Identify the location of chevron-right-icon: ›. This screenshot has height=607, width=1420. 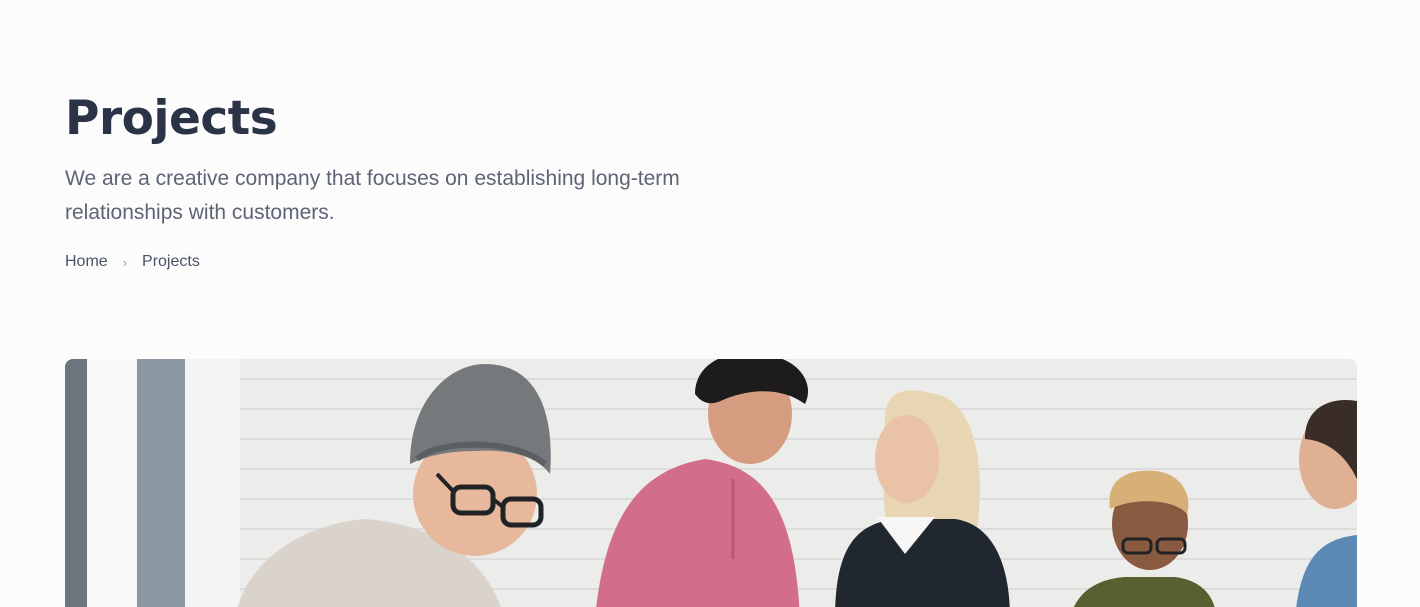
(125, 262).